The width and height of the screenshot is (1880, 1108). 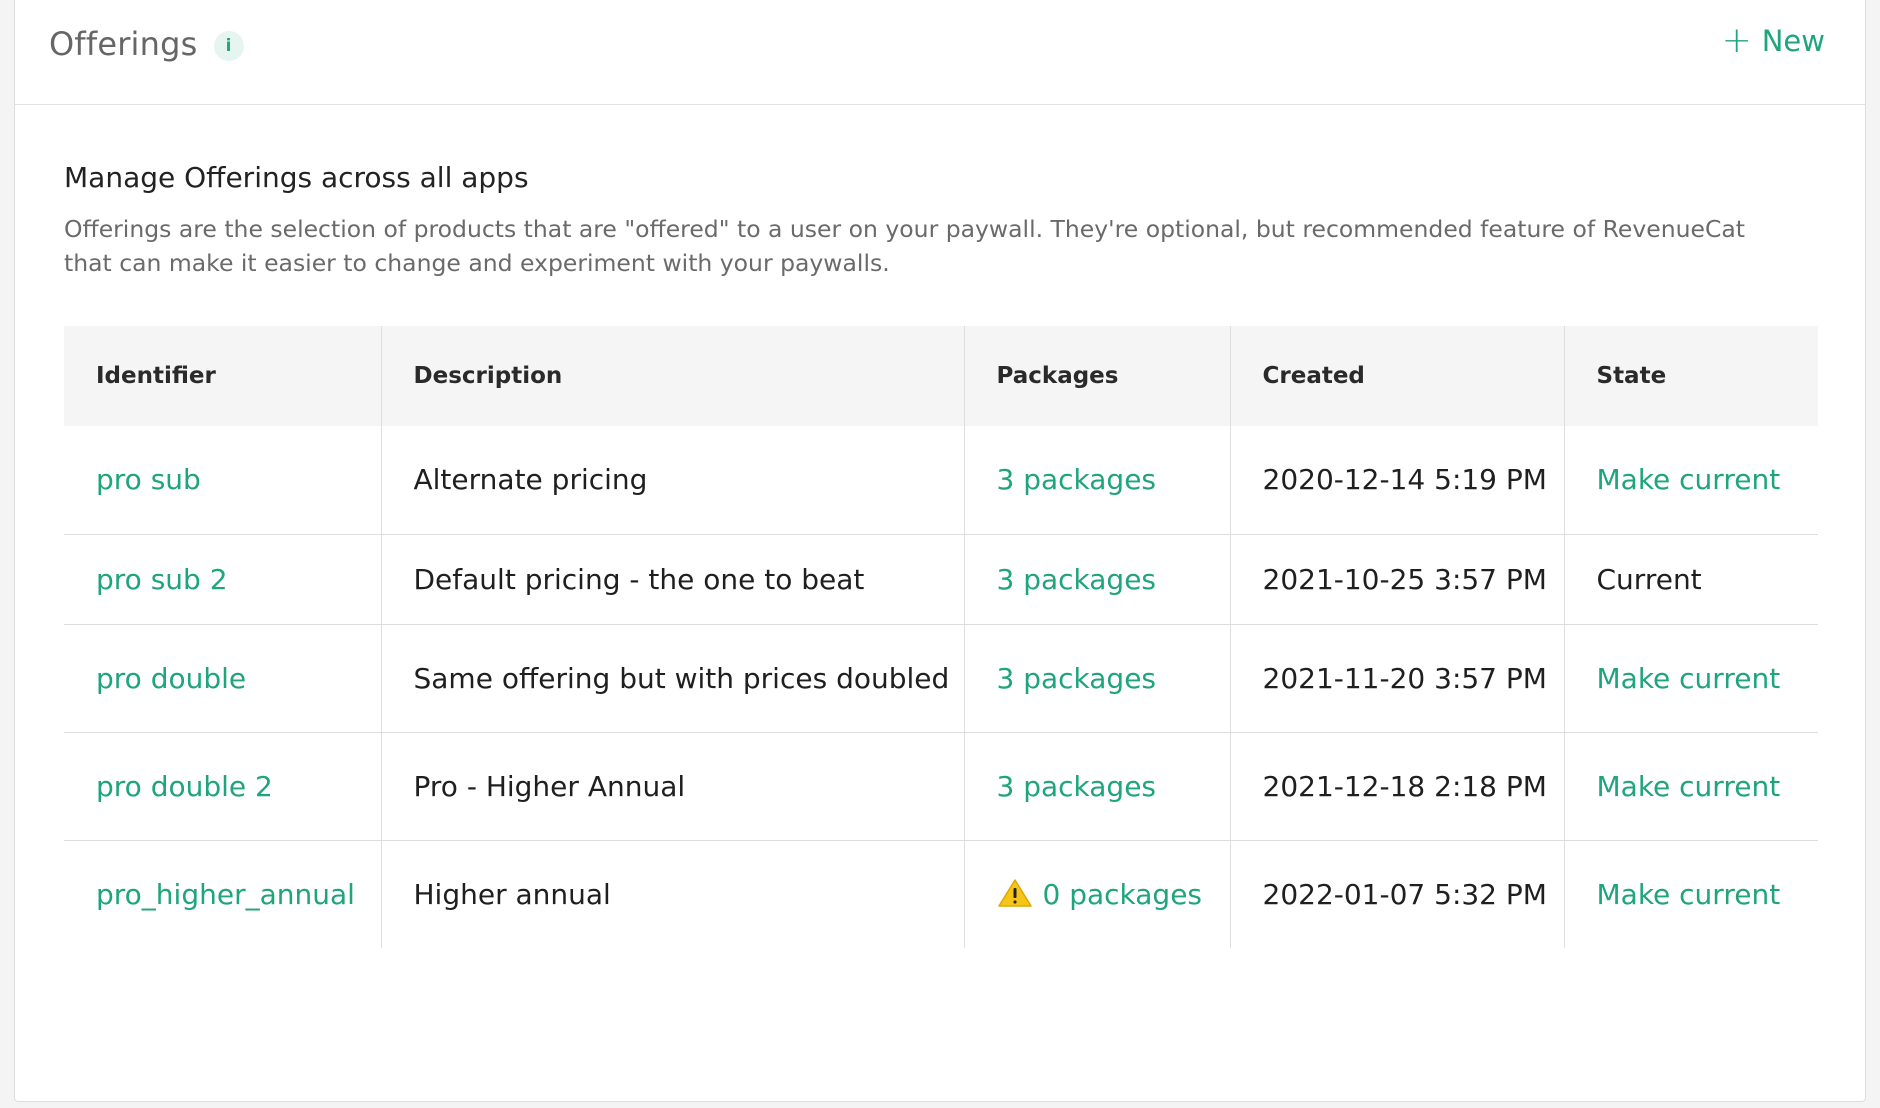 I want to click on info-icon: i, so click(x=228, y=45).